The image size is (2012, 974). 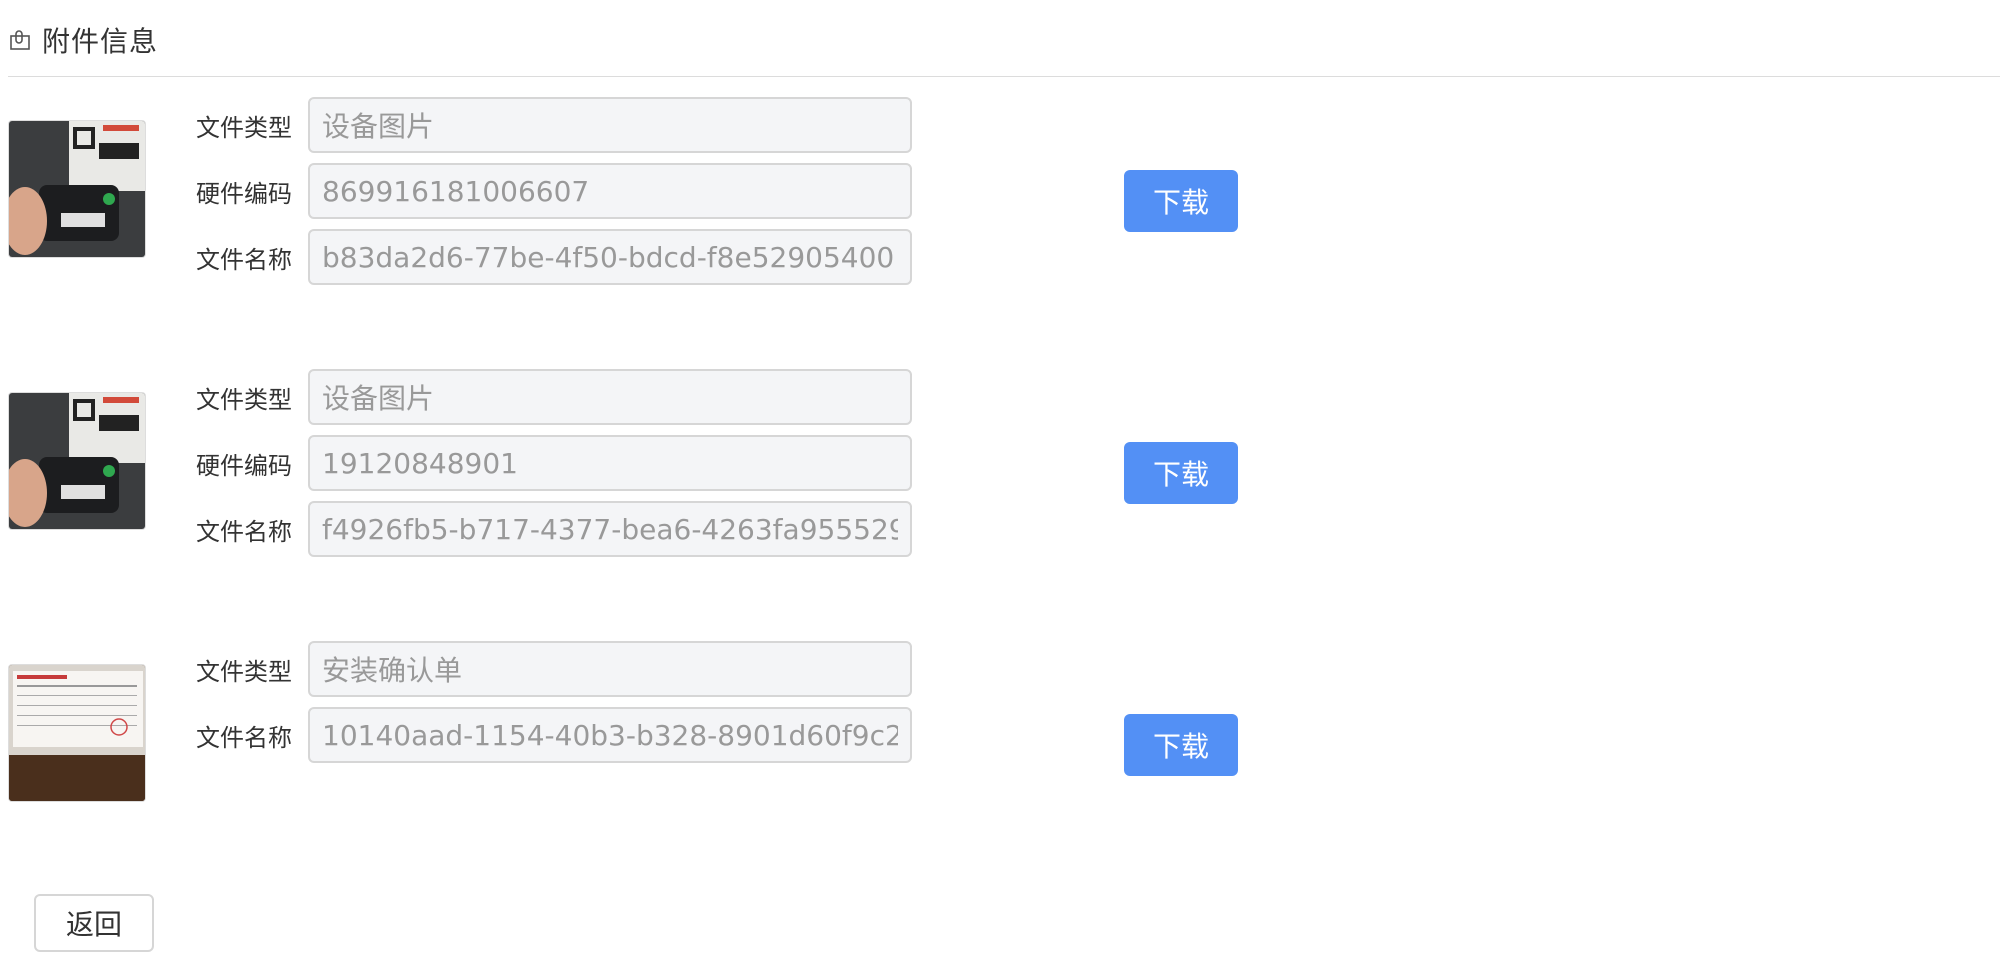 I want to click on section-divider, so click(x=1004, y=76).